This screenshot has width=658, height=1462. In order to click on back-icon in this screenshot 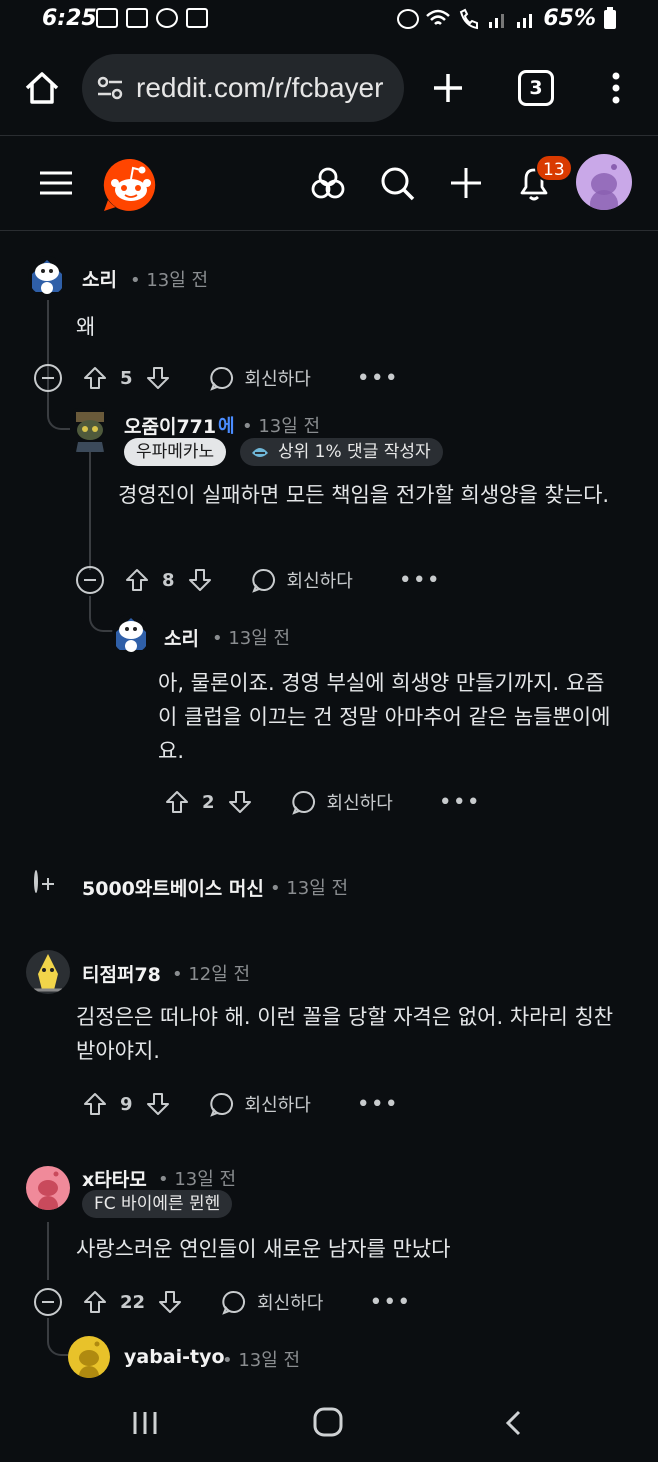, I will do `click(514, 1423)`.